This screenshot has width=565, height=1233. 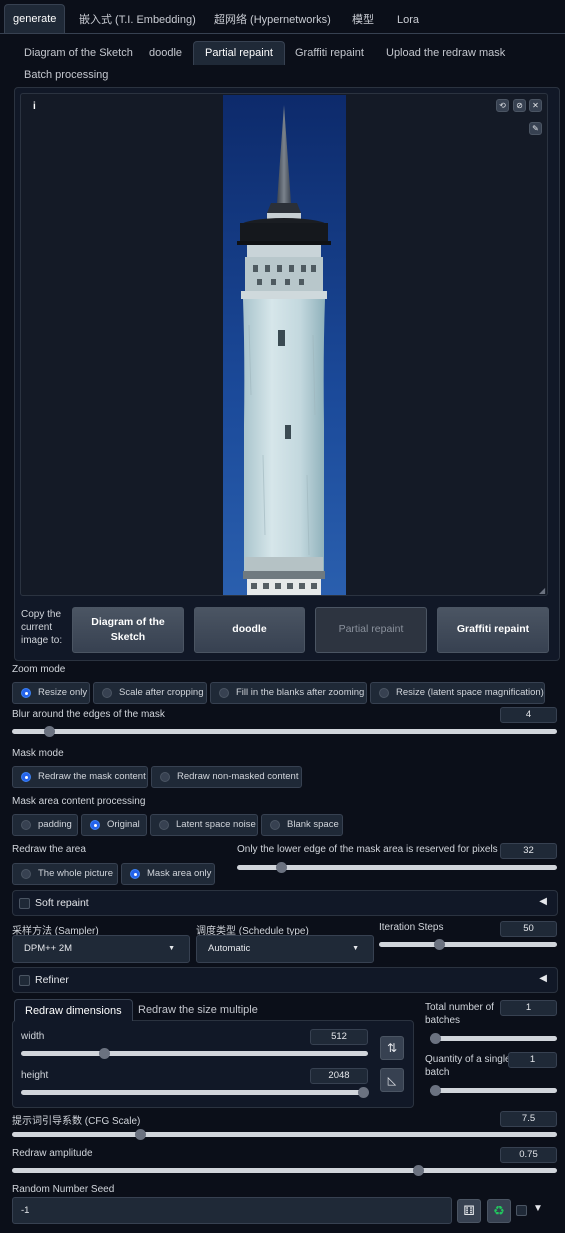 I want to click on resize-handle-icon: ◢, so click(x=542, y=590).